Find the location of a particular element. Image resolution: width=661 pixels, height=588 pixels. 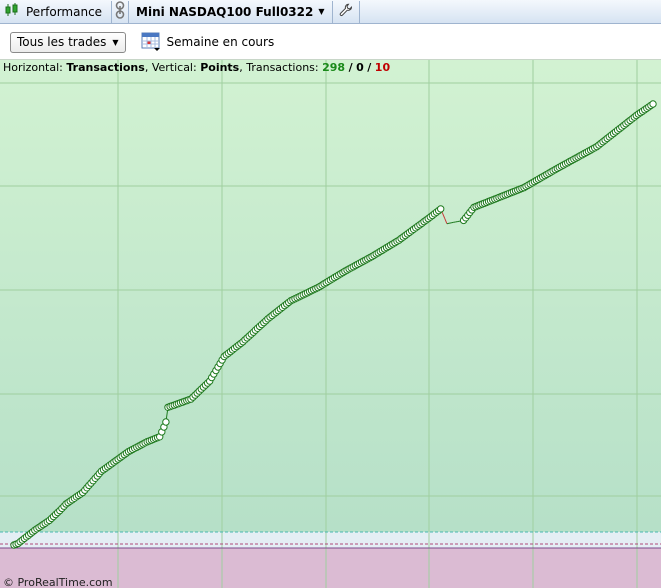

trades-filter-value: Tous les trades is located at coordinates (62, 42).